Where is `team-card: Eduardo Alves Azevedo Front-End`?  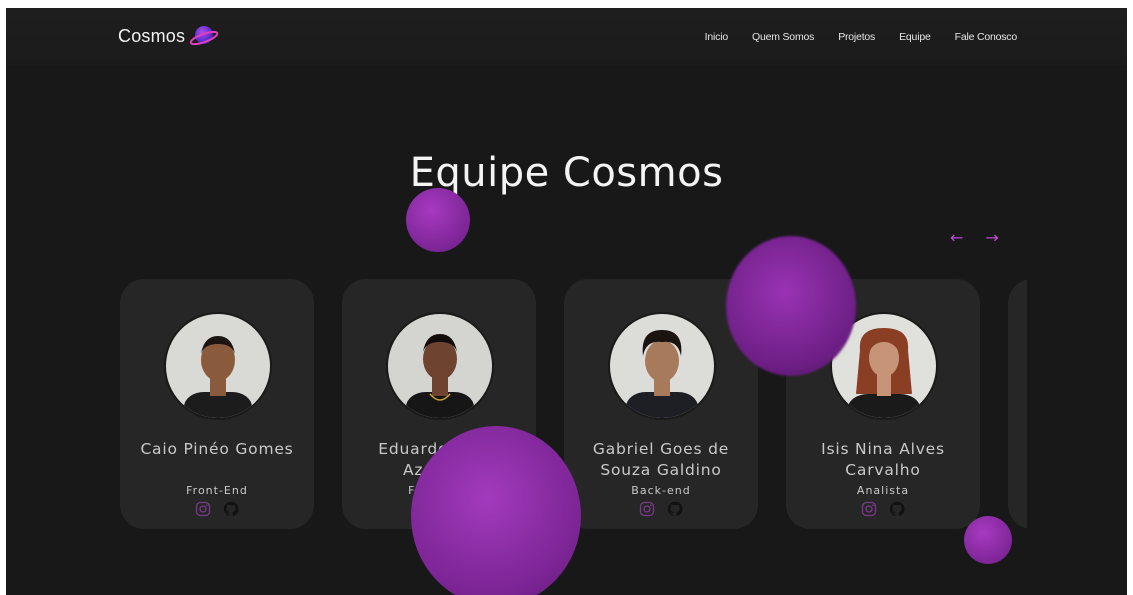
team-card: Eduardo Alves Azevedo Front-End is located at coordinates (439, 404).